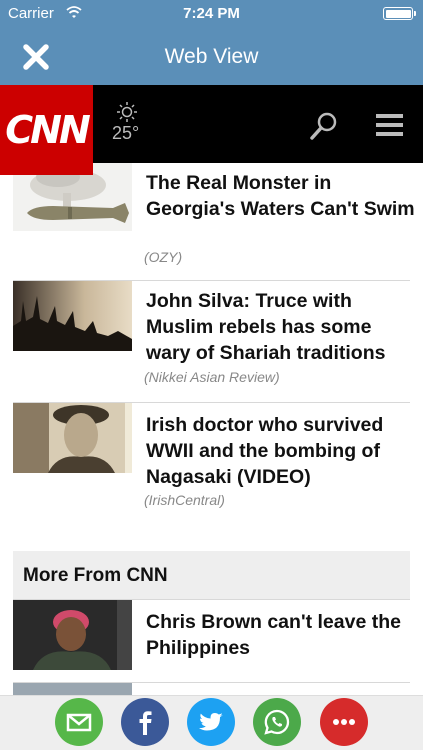 The image size is (423, 750). I want to click on whatsapp-share-button, so click(277, 722).